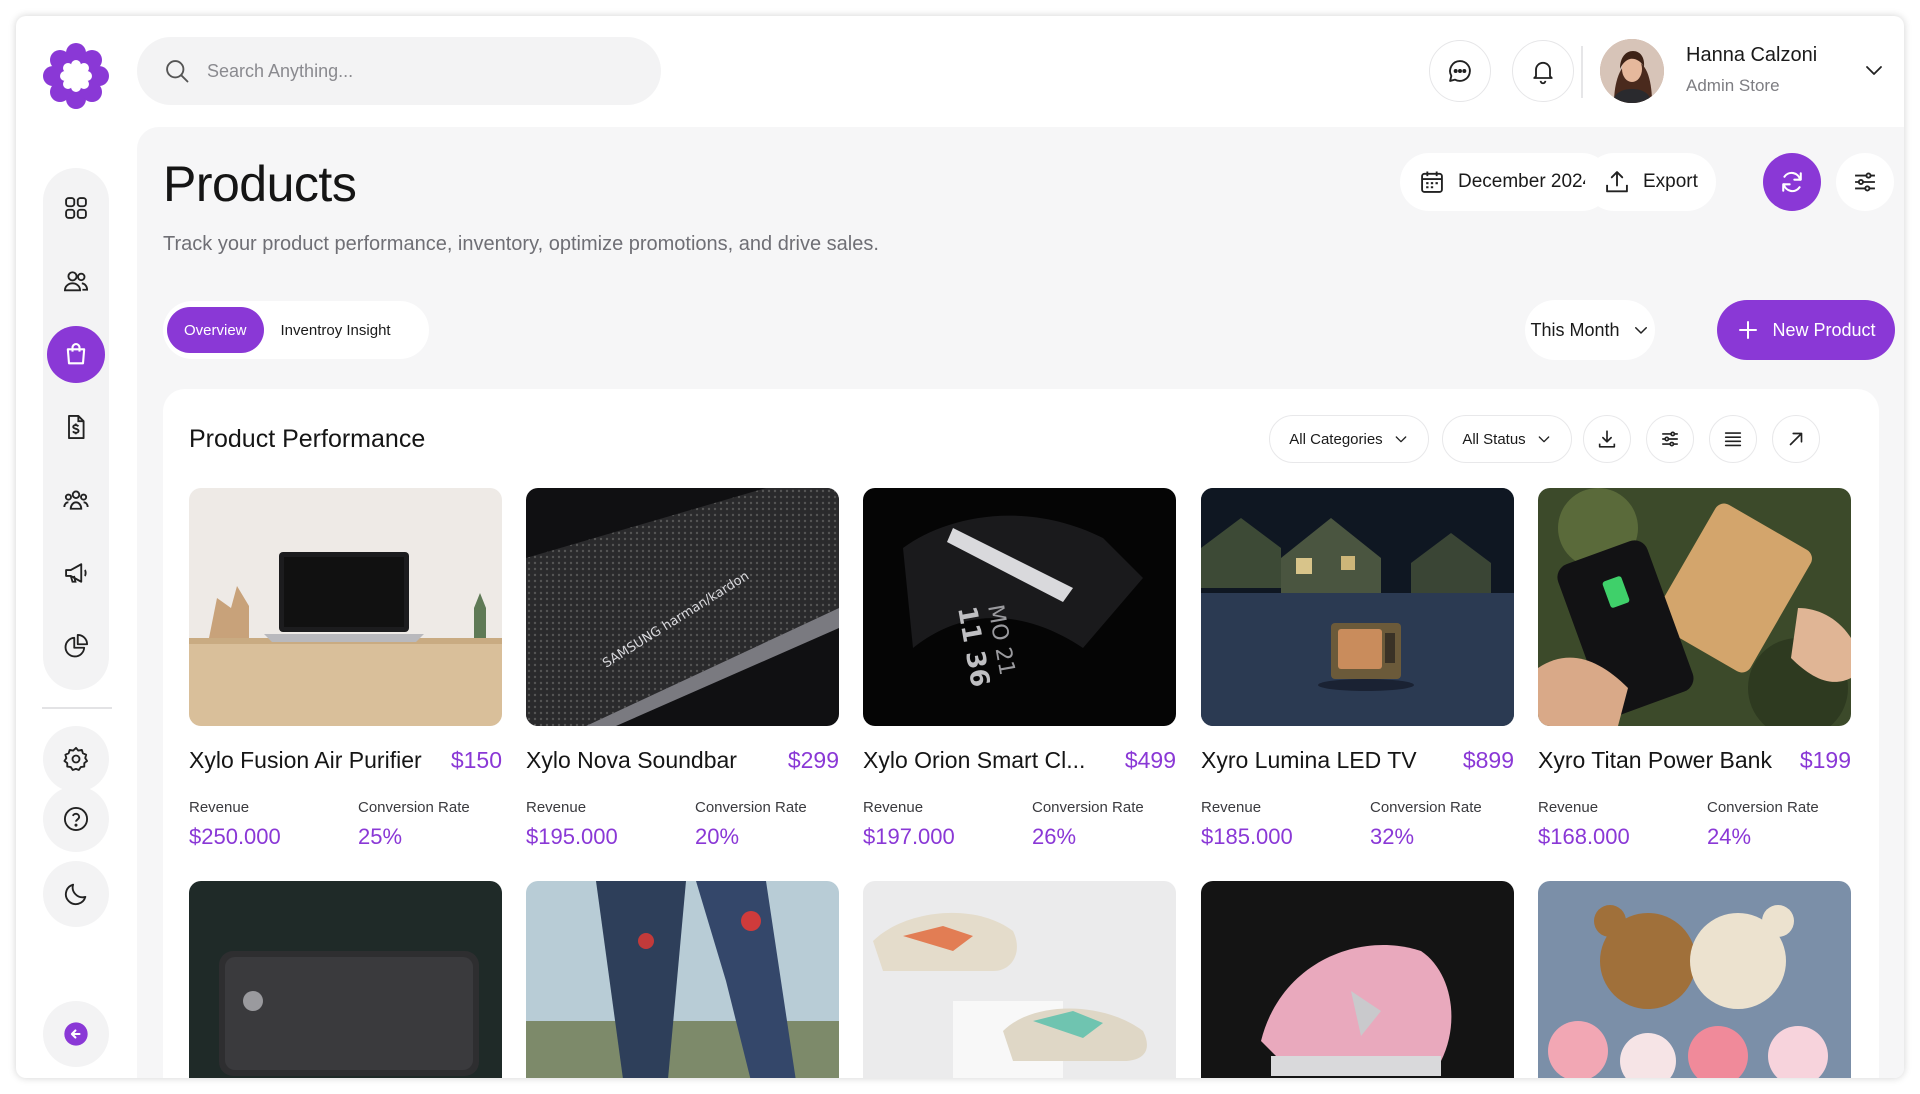 This screenshot has width=1920, height=1094. Describe the element at coordinates (1231, 807) in the screenshot. I see `revenue-label: Revenue` at that location.